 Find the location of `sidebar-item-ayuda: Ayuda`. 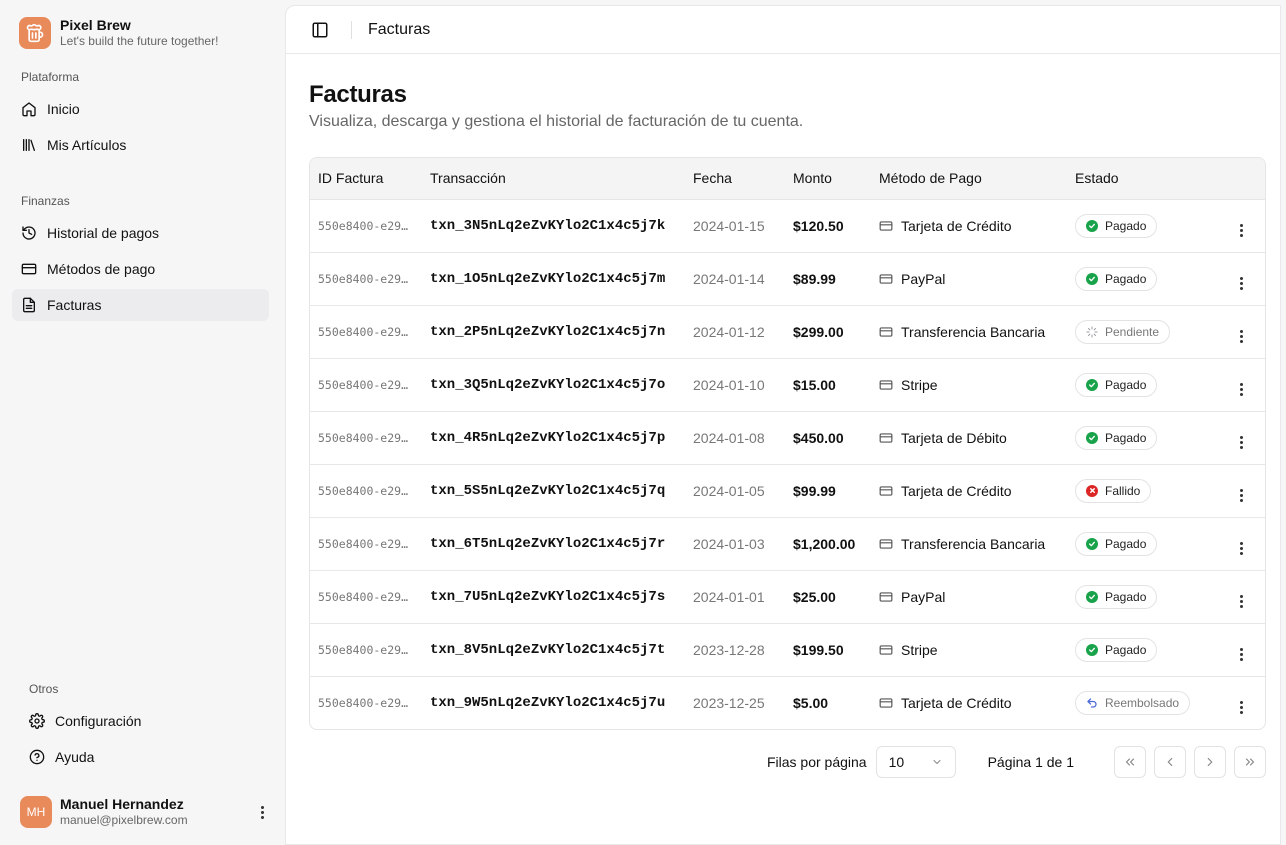

sidebar-item-ayuda: Ayuda is located at coordinates (144, 757).